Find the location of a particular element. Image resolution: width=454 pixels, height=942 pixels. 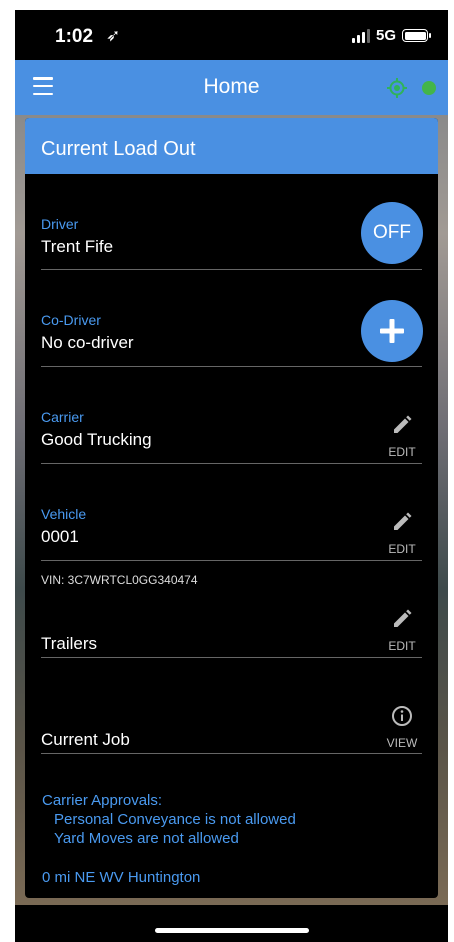

card-title: Current Load Out is located at coordinates (231, 146).